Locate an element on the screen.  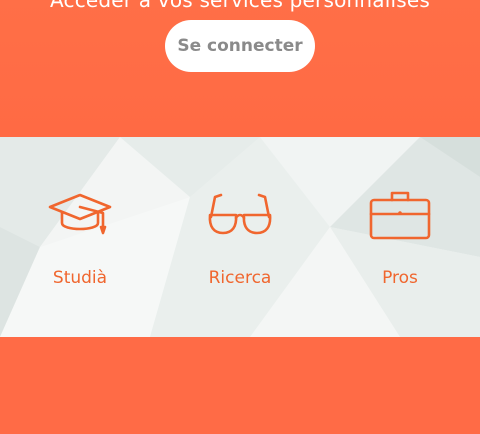
tile-label-pros: Pros is located at coordinates (400, 278).